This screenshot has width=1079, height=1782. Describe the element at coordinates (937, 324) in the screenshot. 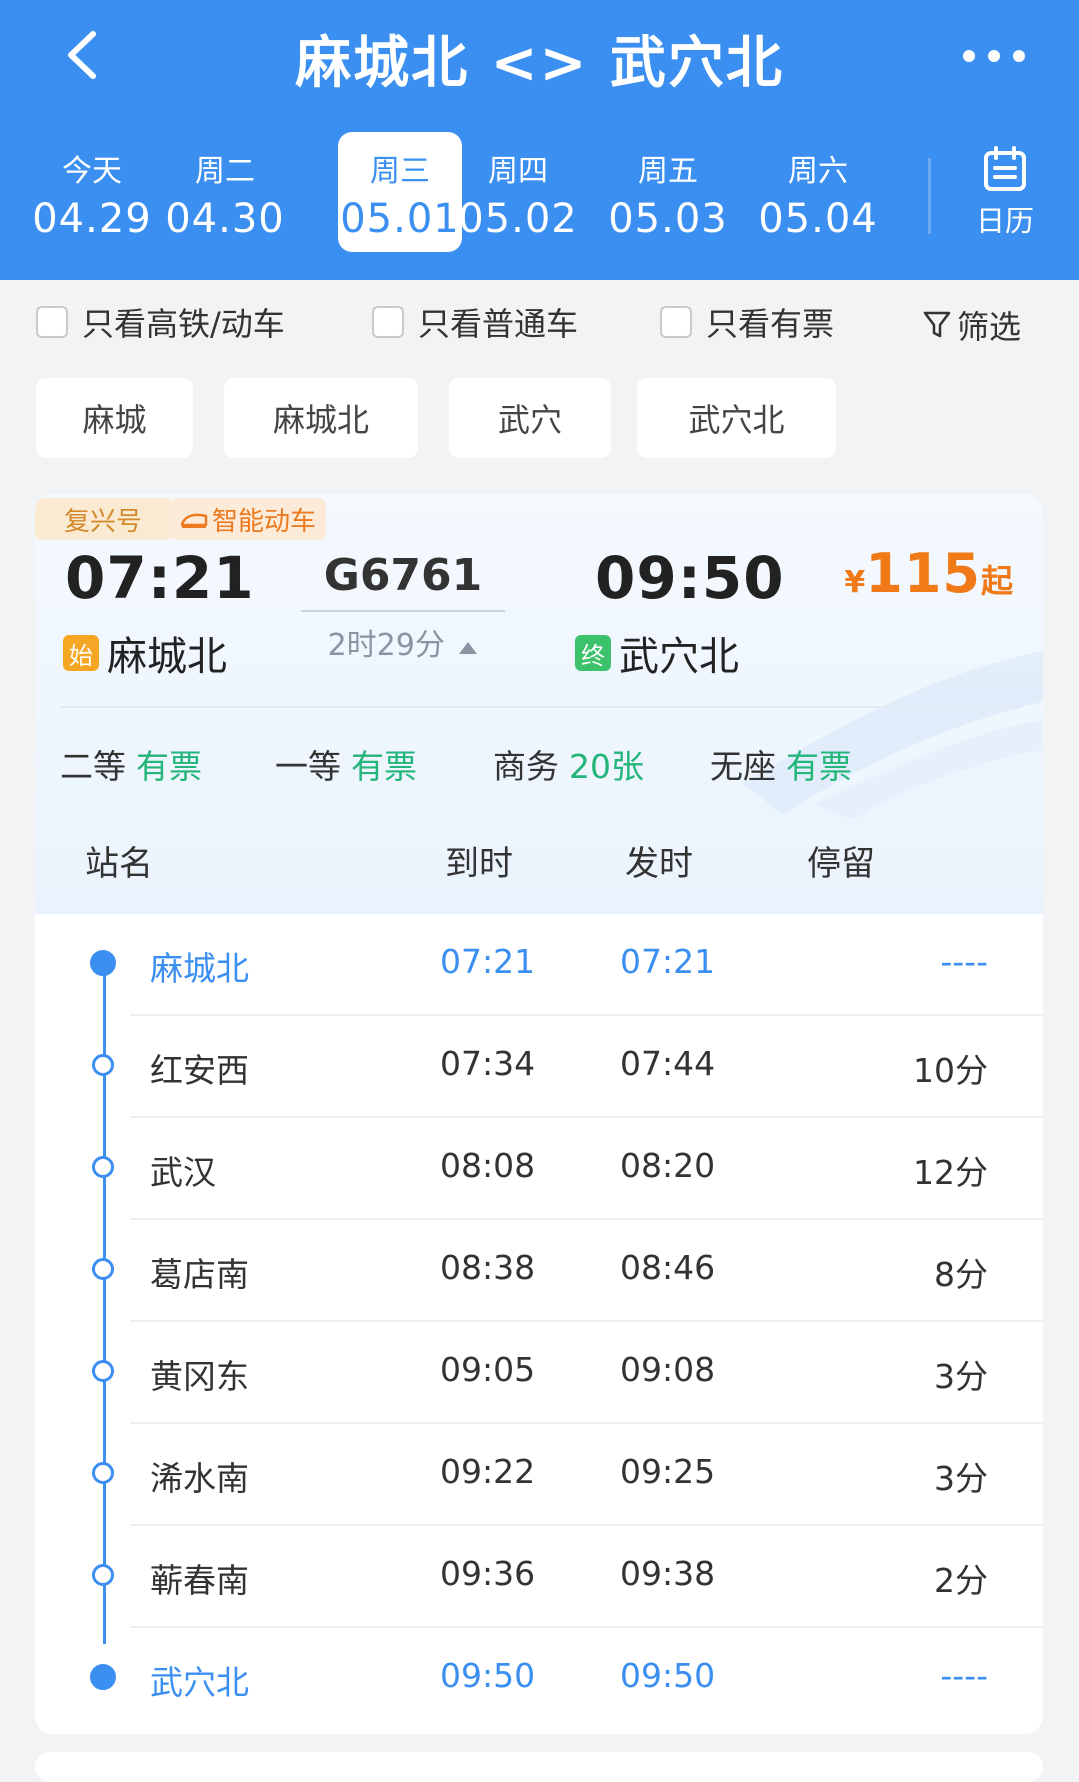

I see `funnel-icon` at that location.